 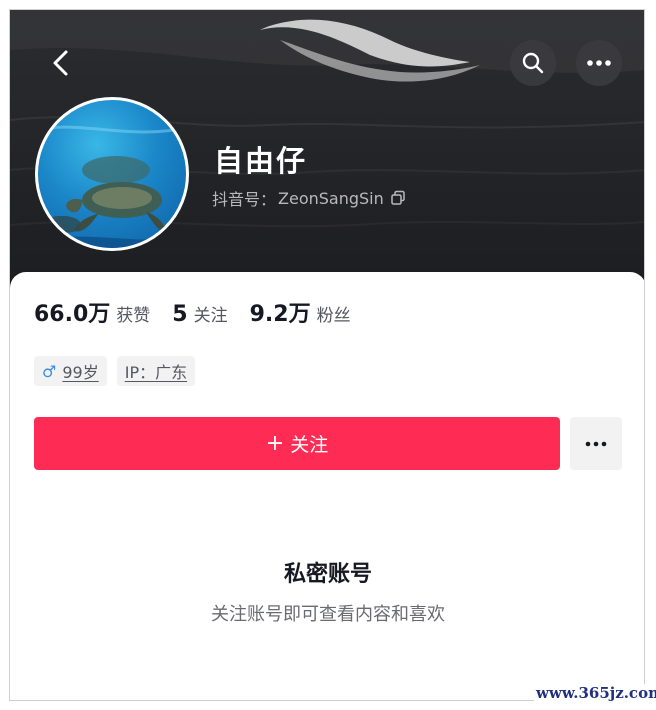 I want to click on account-id-label: 抖音号：, so click(x=244, y=199).